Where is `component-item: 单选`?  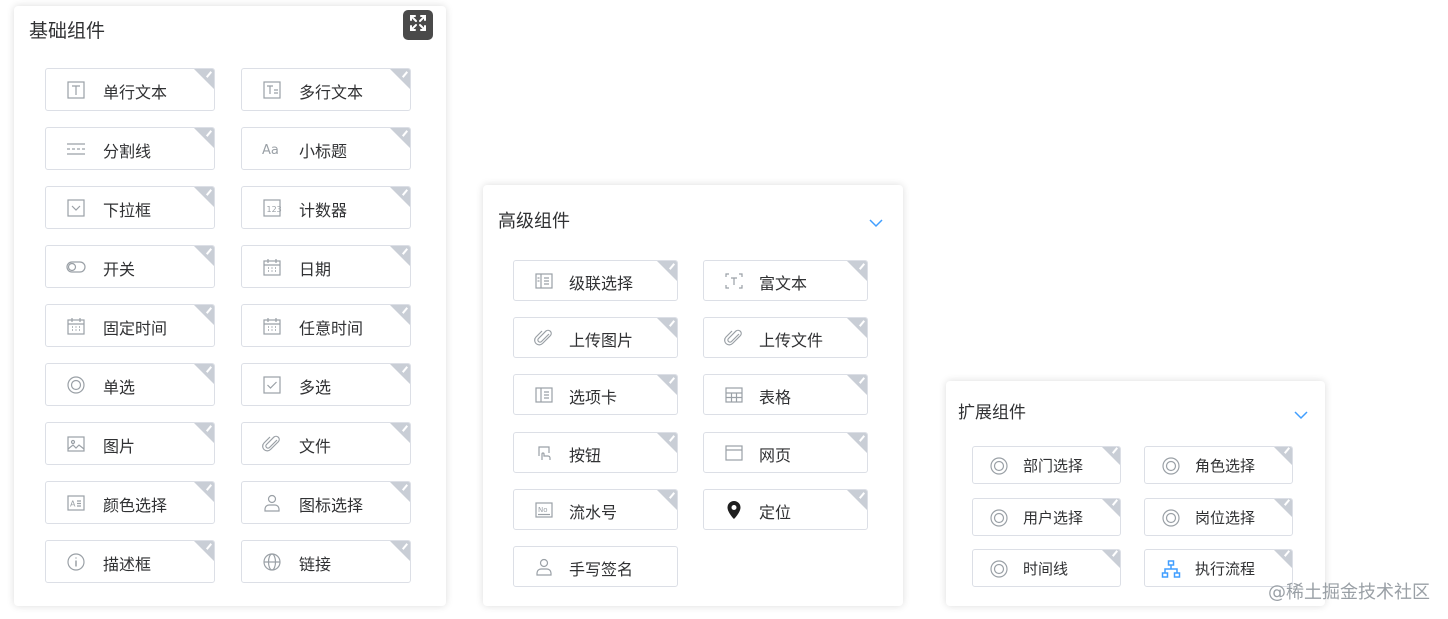 component-item: 单选 is located at coordinates (130, 384).